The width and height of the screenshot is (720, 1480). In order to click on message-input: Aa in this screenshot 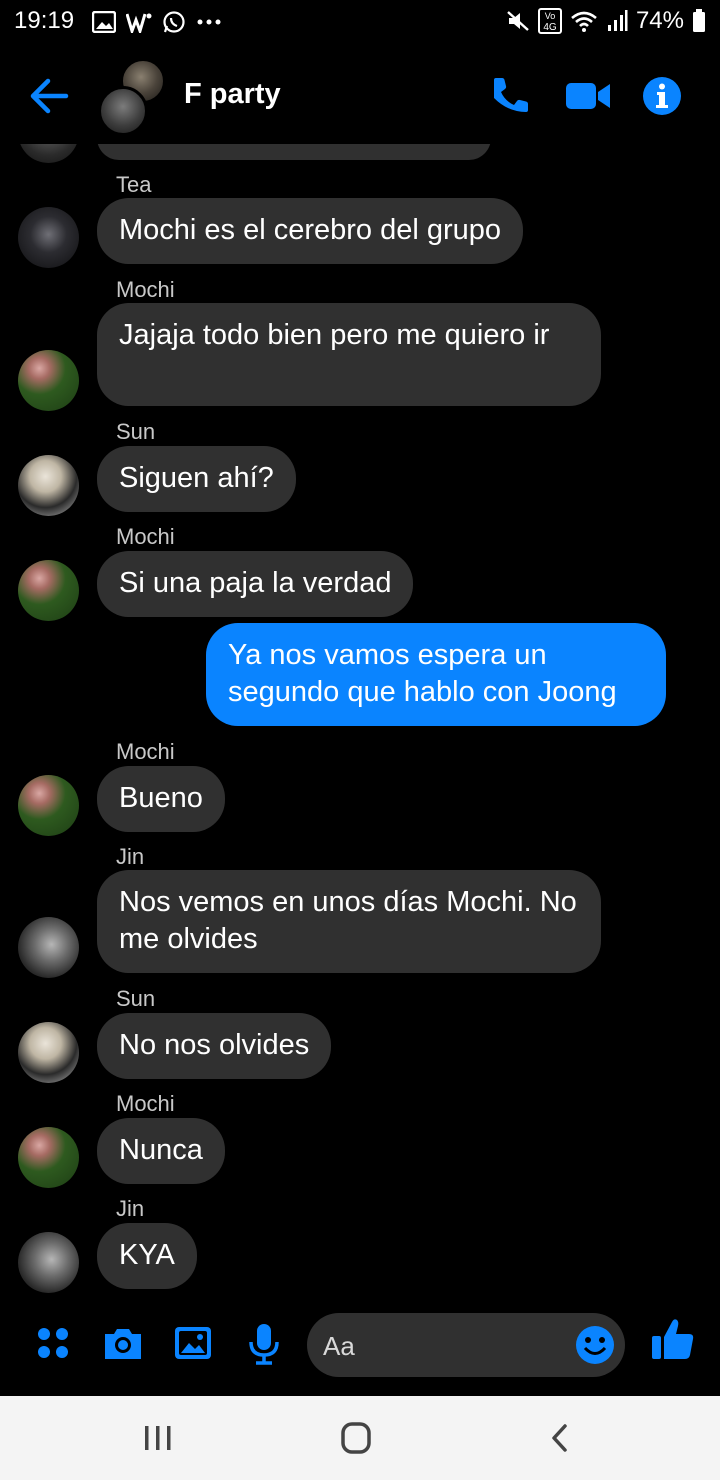, I will do `click(466, 1345)`.